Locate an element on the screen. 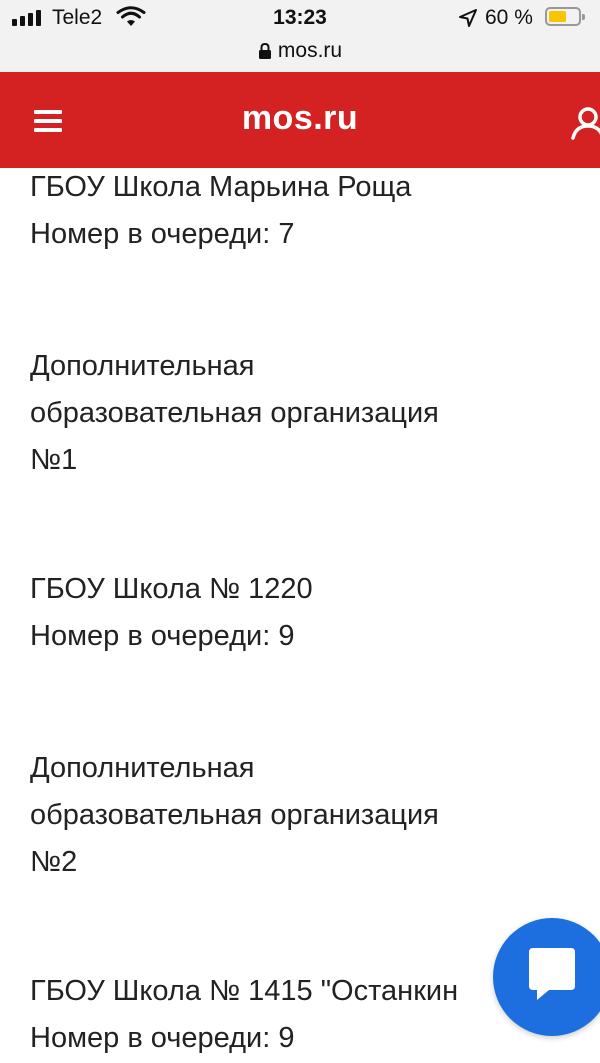 Image resolution: width=600 pixels, height=1063 pixels. location-arrow-icon is located at coordinates (468, 18).